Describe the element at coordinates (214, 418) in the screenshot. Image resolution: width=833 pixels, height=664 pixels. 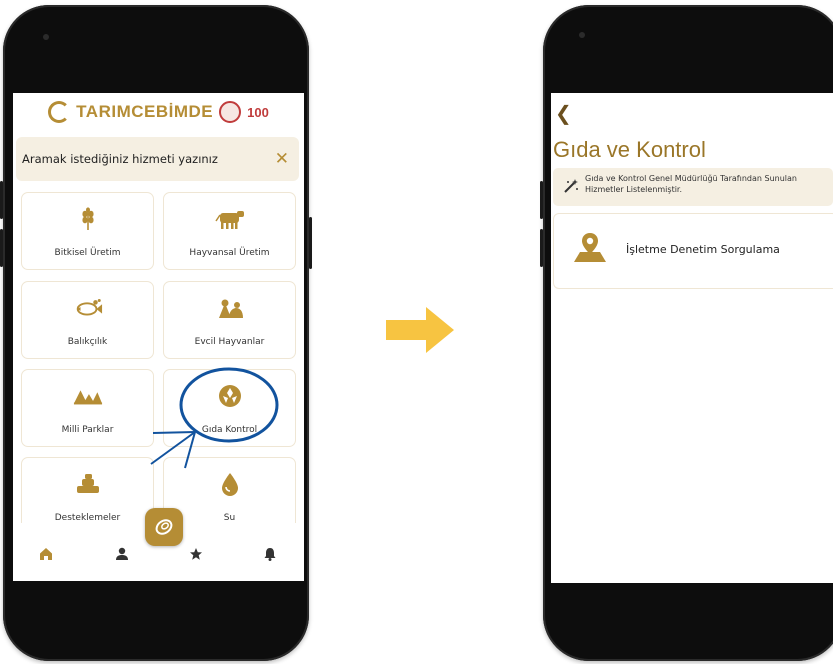
I see `annotation-circle-arrow` at that location.